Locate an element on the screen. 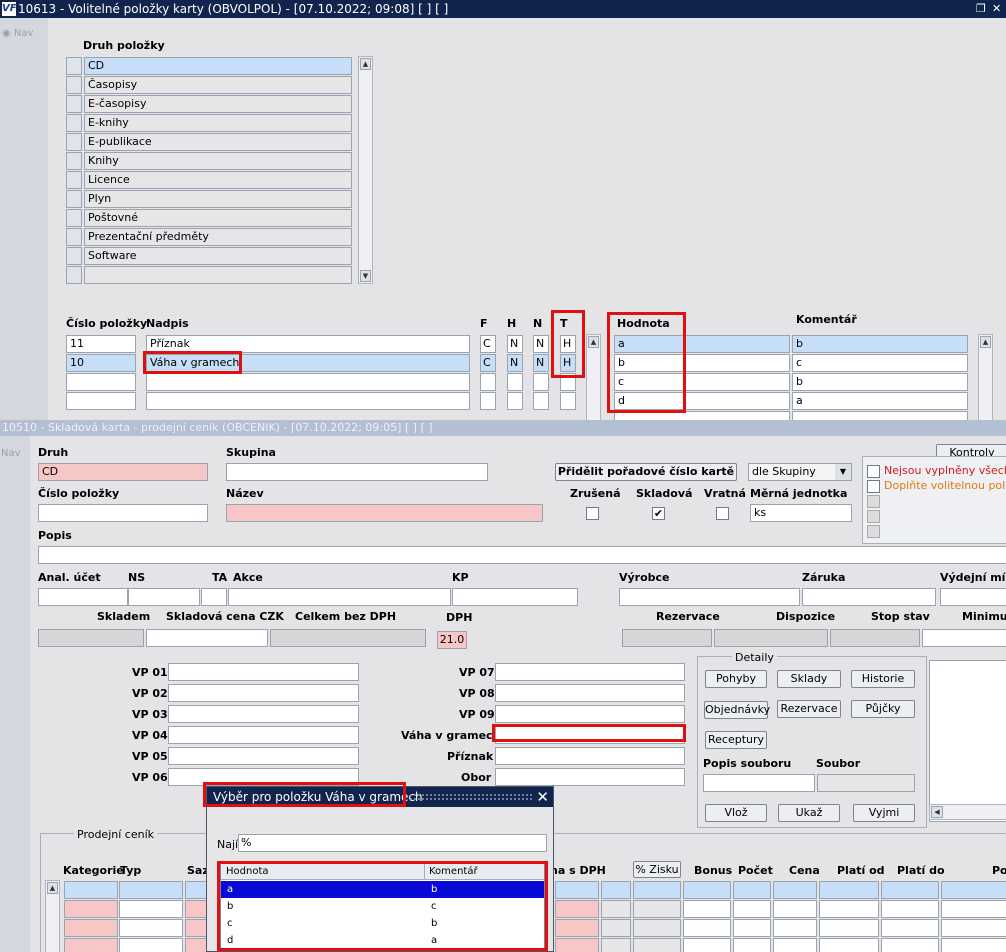 The height and width of the screenshot is (952, 1006). cenik-scrollbar: ▲ is located at coordinates (52, 916).